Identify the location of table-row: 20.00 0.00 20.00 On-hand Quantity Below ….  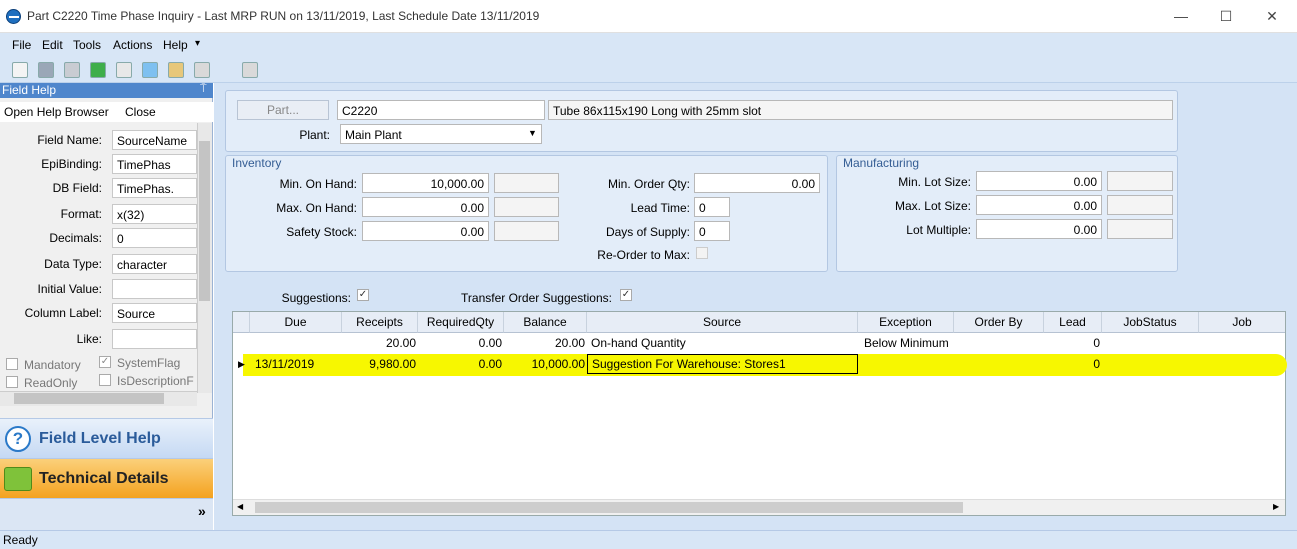
(759, 343).